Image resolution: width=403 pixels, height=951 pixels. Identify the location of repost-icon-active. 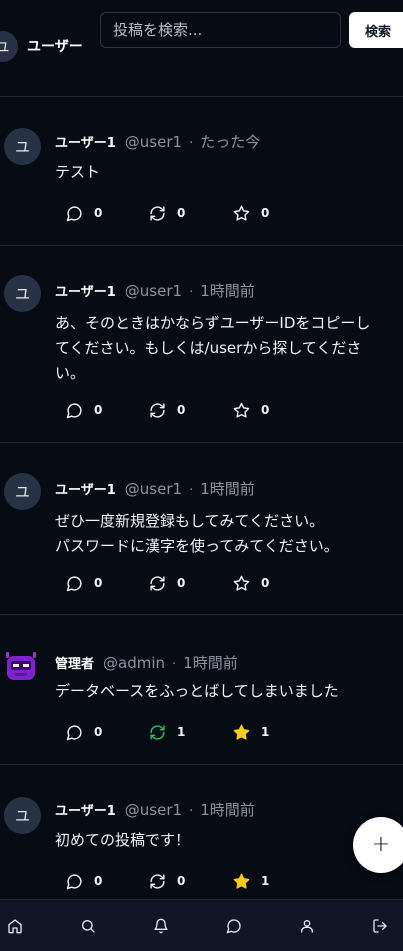
(157, 732).